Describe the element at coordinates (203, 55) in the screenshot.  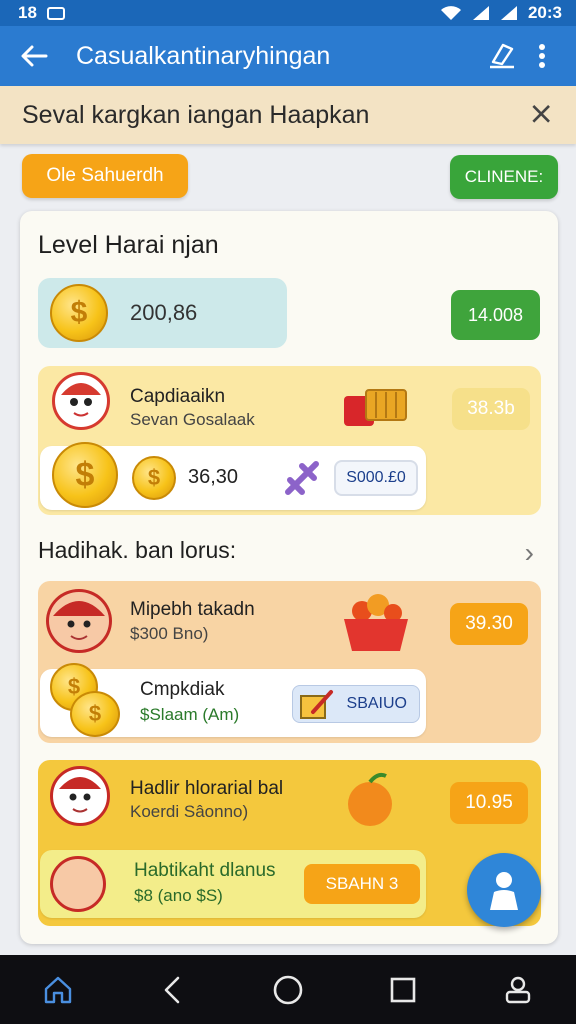
I see `app-title: Casualkantinaryhingan` at that location.